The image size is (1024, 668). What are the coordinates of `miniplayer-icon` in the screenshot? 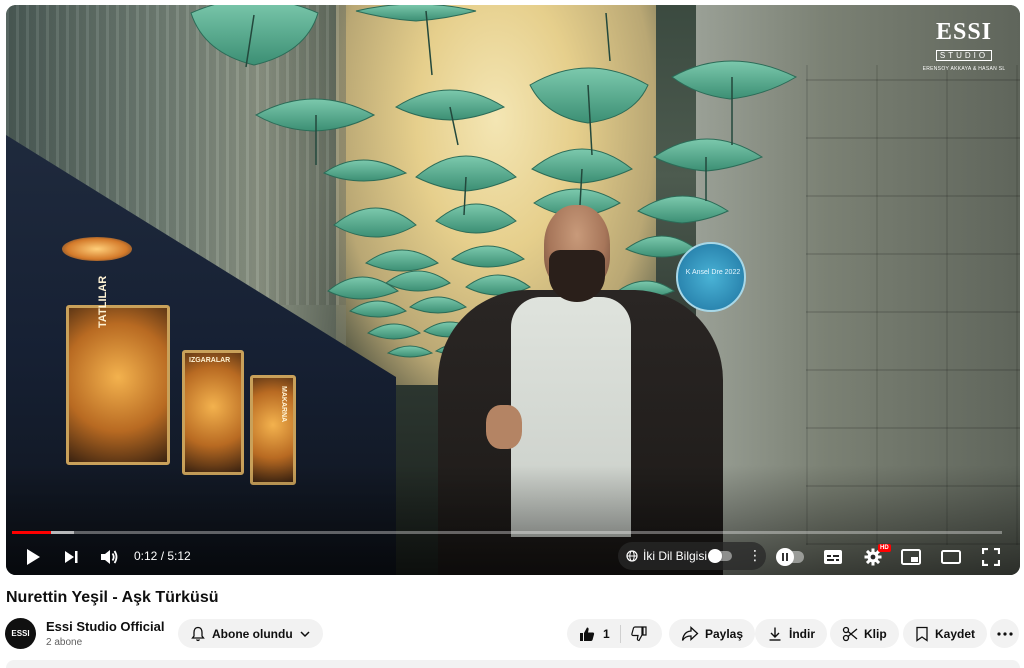 It's located at (911, 557).